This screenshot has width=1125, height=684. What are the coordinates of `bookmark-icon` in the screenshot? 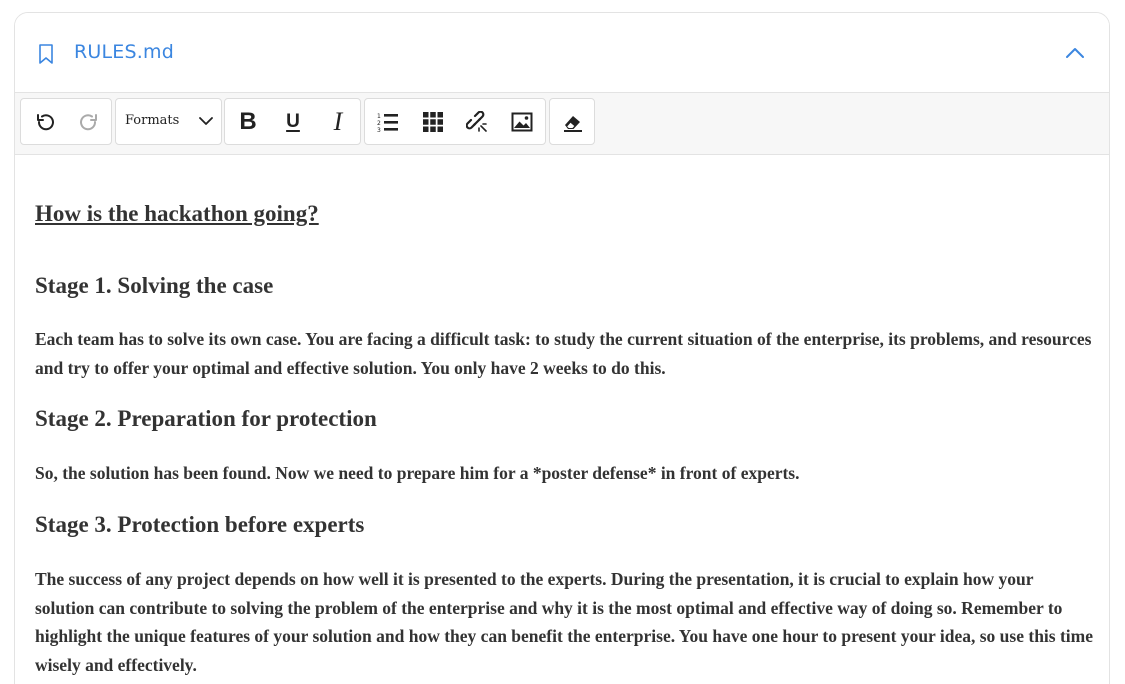 It's located at (46, 54).